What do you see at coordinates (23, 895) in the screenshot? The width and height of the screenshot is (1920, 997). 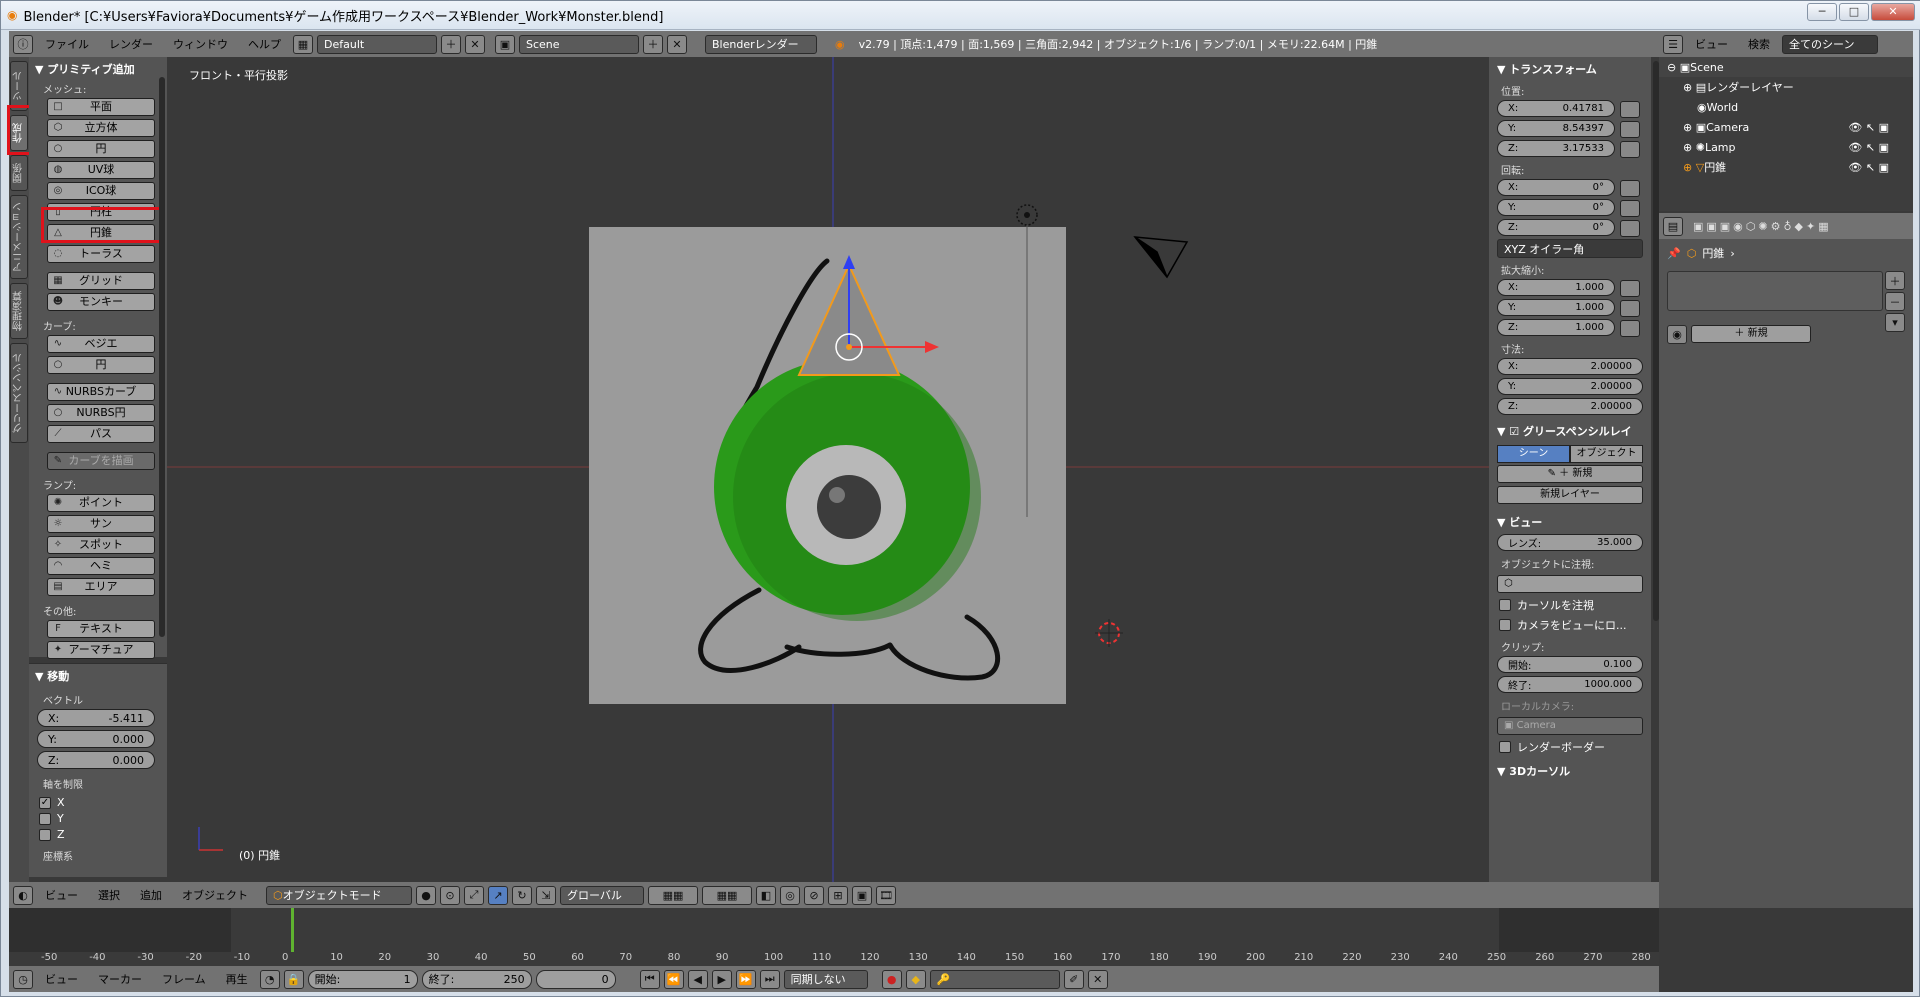 I see `editor-type-3d-icon: ◐` at bounding box center [23, 895].